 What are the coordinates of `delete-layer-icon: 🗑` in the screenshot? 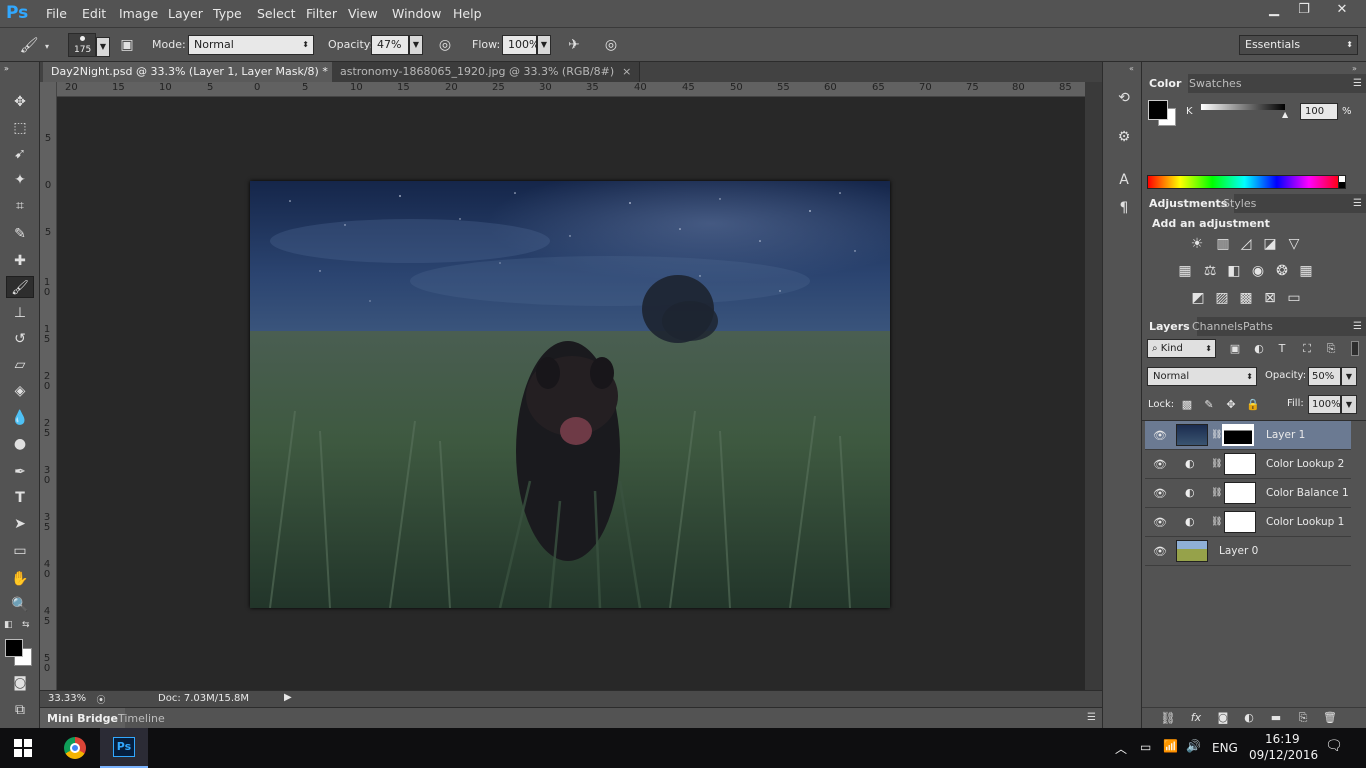 It's located at (1330, 718).